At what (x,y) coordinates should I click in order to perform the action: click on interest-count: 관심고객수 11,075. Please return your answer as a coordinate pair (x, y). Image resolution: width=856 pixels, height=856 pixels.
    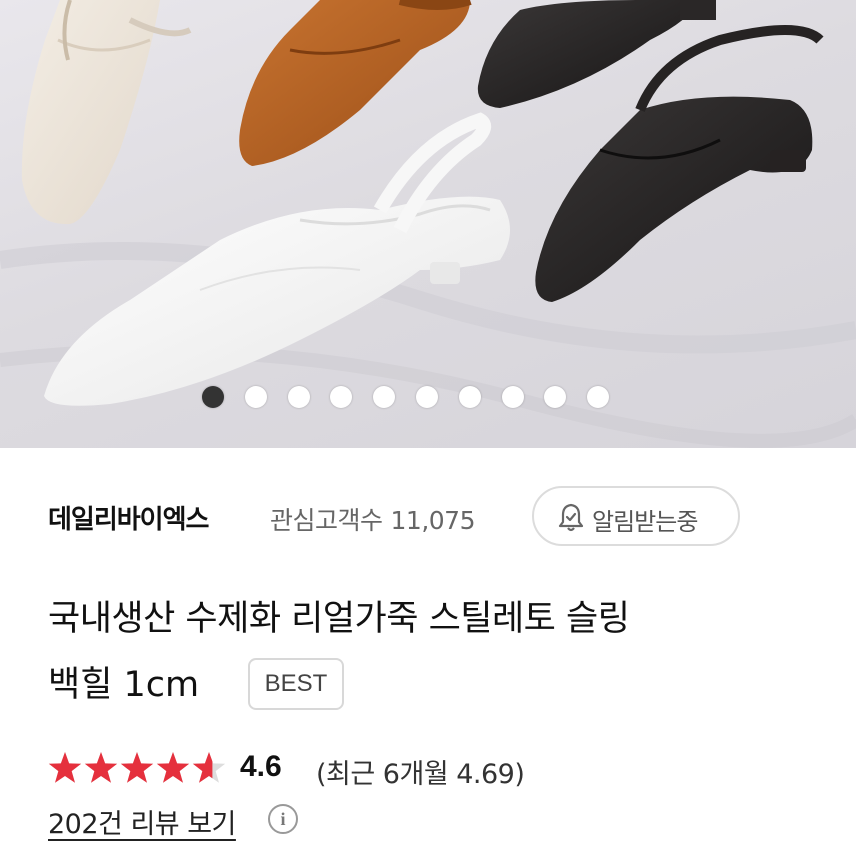
    Looking at the image, I should click on (373, 519).